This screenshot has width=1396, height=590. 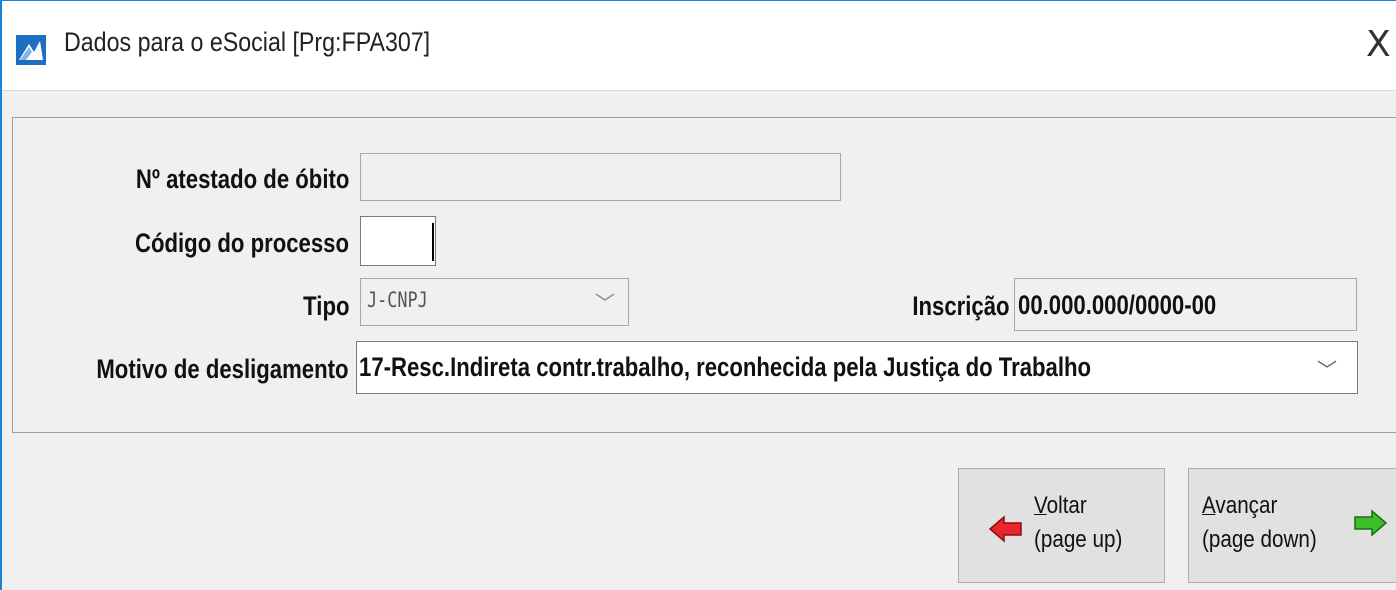 I want to click on tipo-value: J-CNPJ, so click(x=397, y=300).